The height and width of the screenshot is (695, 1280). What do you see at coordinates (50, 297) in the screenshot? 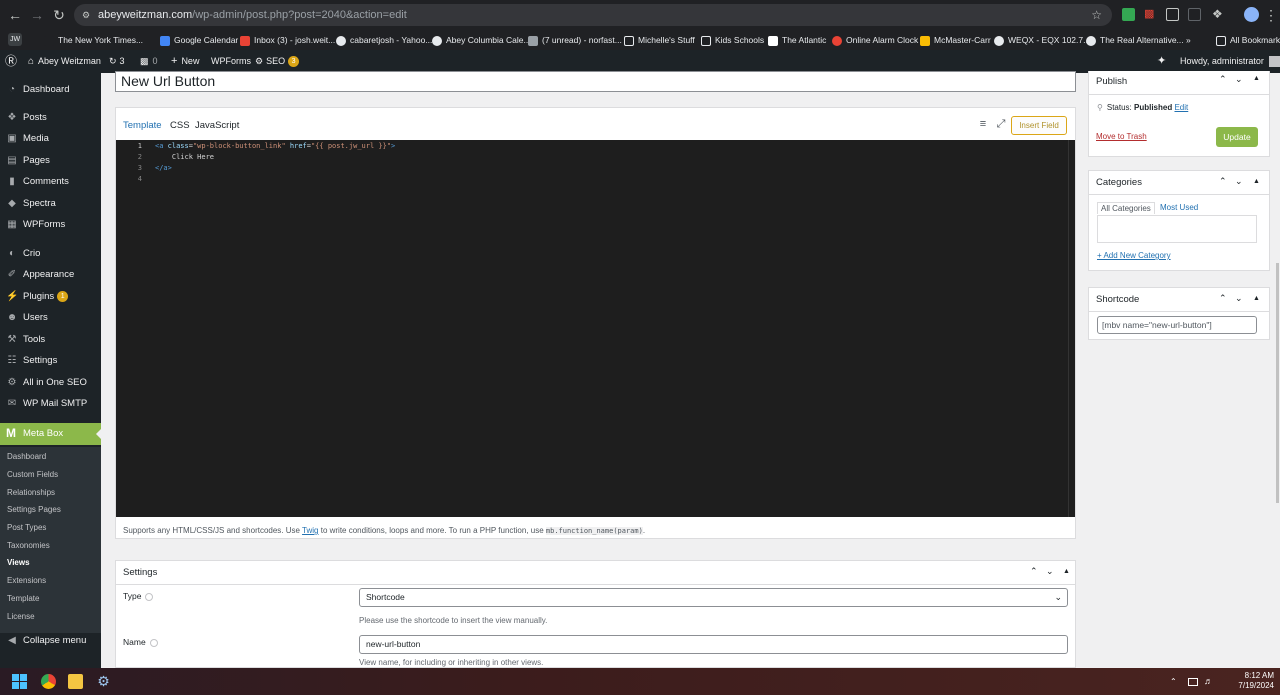
I see `sidebar-item-plugins: ⚡ Plugins 1` at bounding box center [50, 297].